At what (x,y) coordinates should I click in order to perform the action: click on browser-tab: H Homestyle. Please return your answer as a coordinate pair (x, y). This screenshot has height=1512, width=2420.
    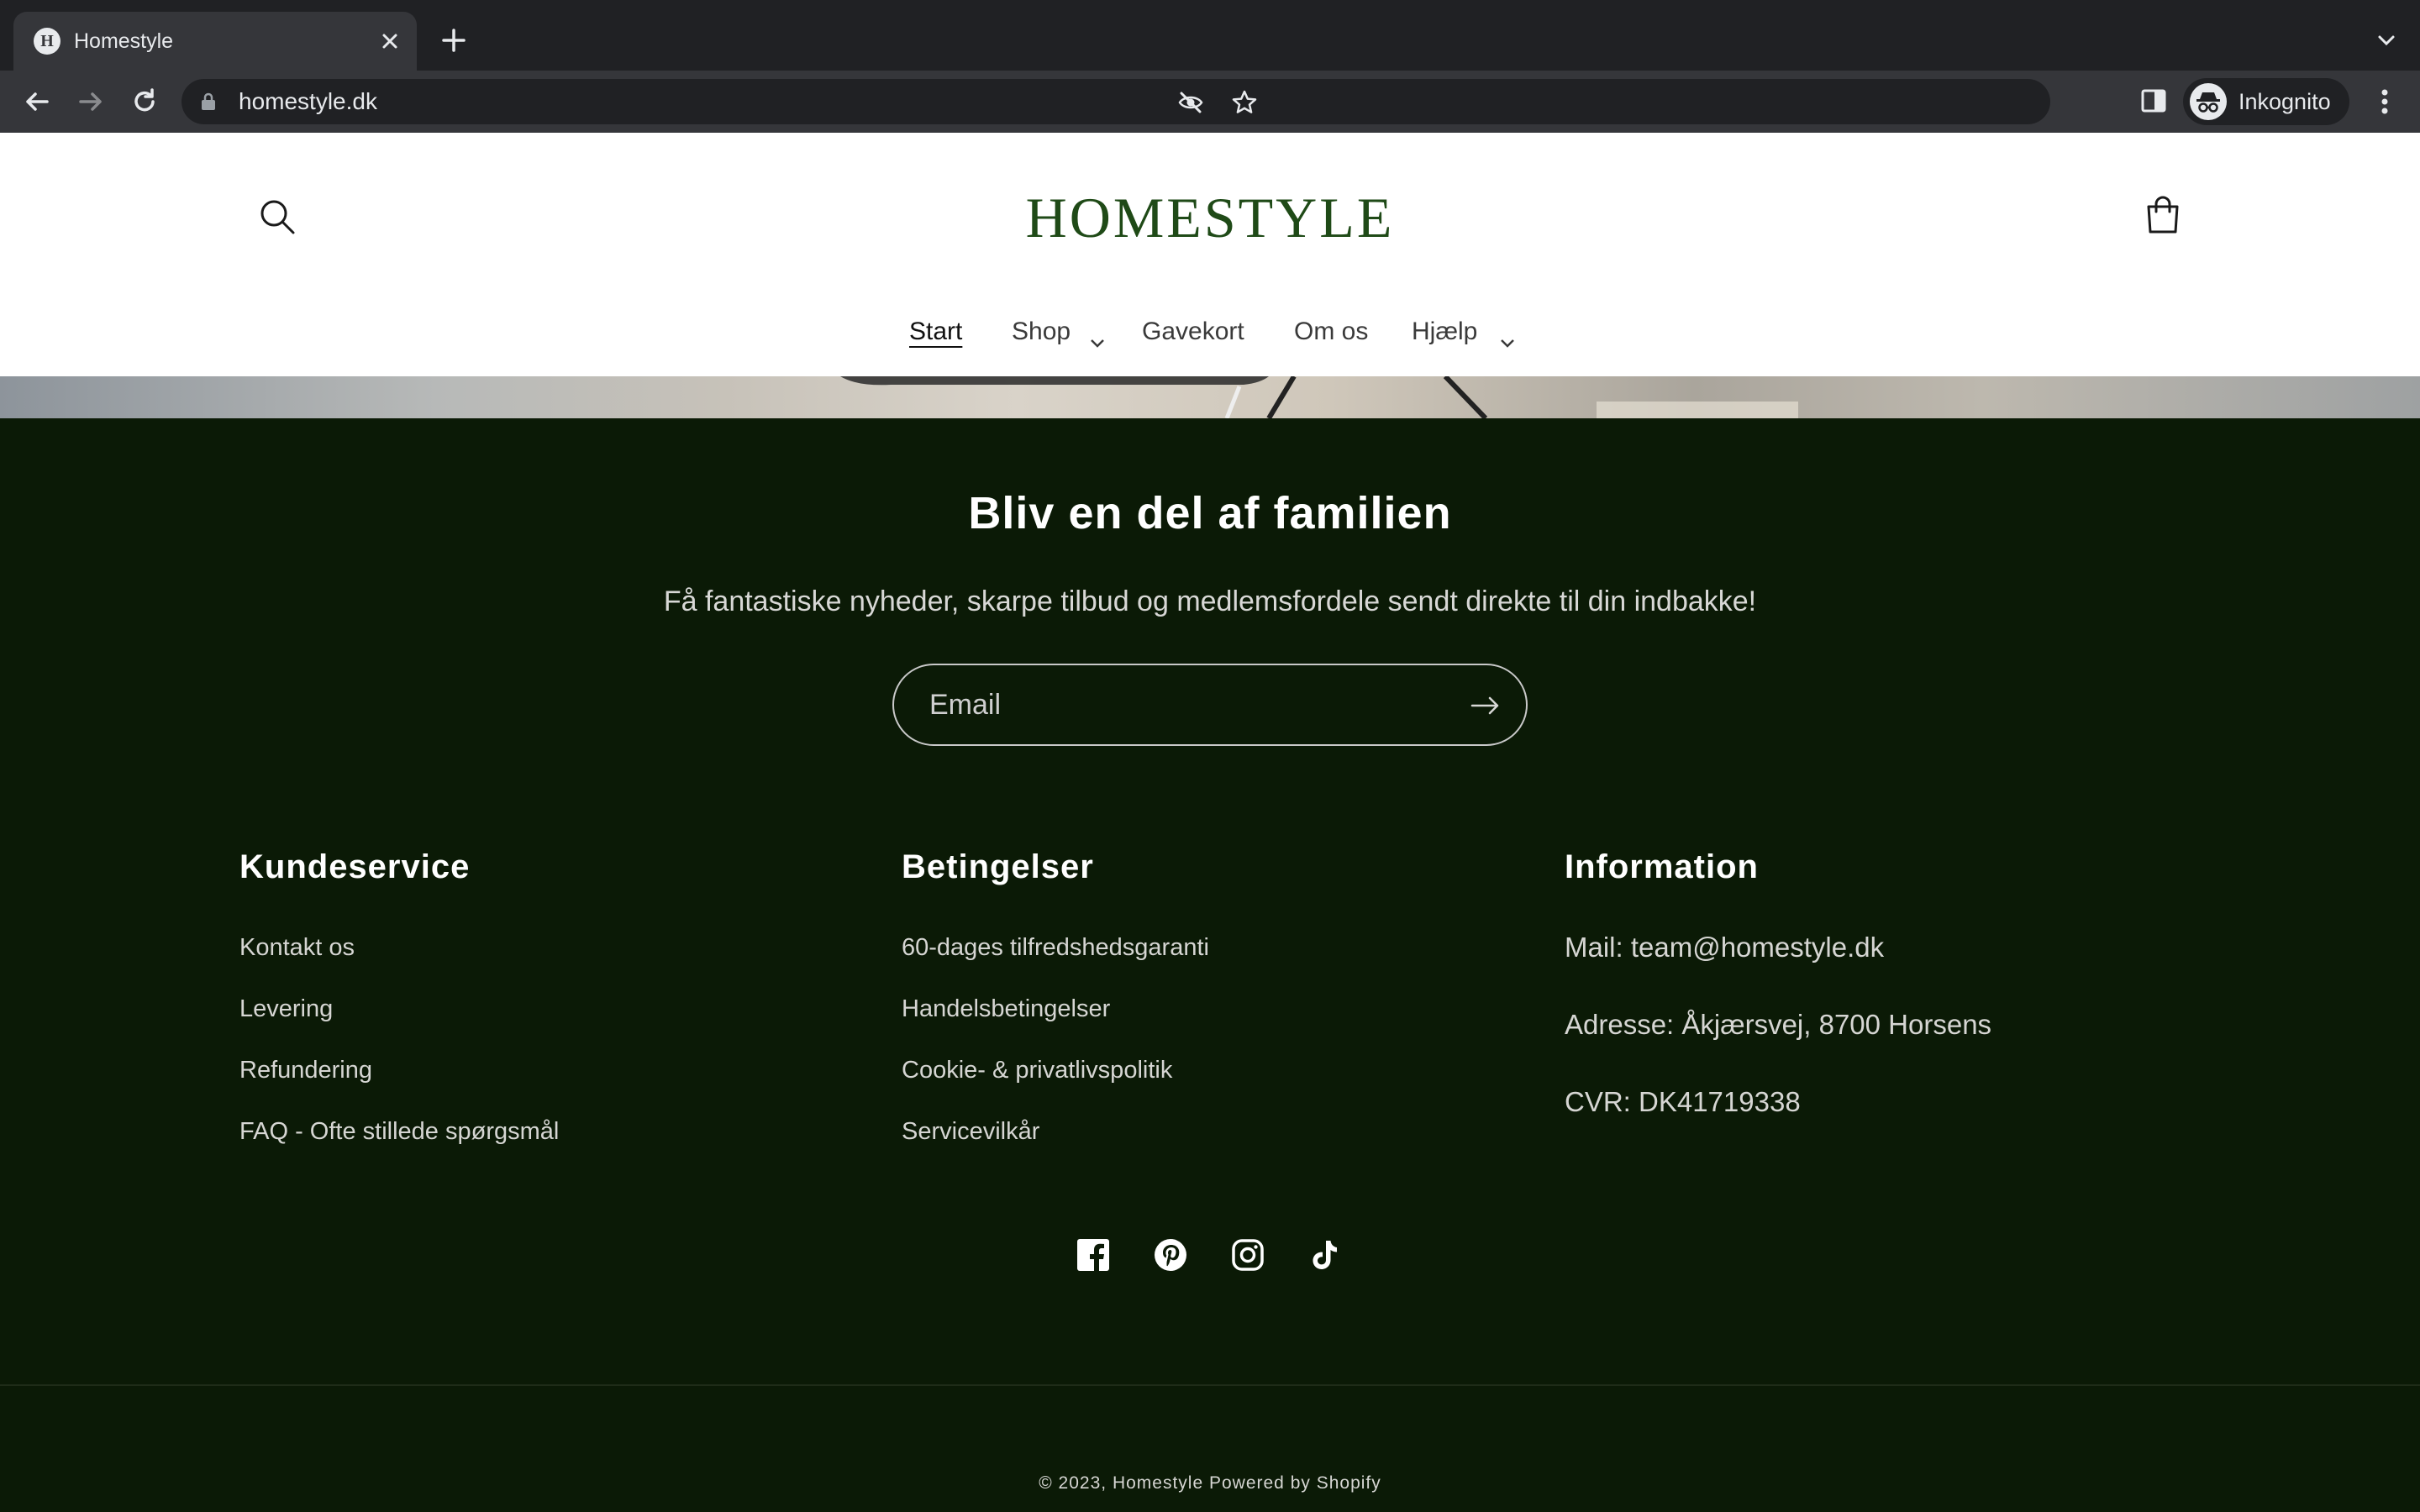
    Looking at the image, I should click on (215, 41).